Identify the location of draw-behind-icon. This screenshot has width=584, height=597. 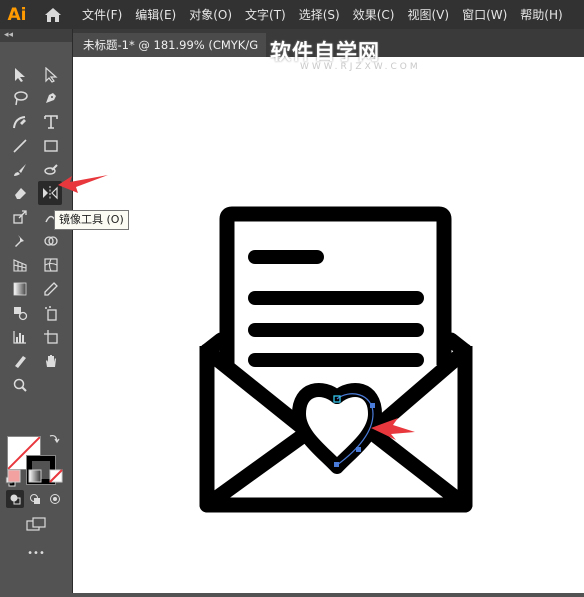
(35, 499).